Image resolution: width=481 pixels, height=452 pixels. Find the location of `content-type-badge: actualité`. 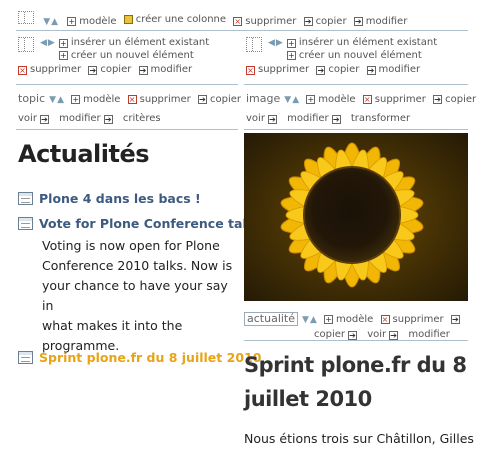

content-type-badge: actualité is located at coordinates (271, 319).